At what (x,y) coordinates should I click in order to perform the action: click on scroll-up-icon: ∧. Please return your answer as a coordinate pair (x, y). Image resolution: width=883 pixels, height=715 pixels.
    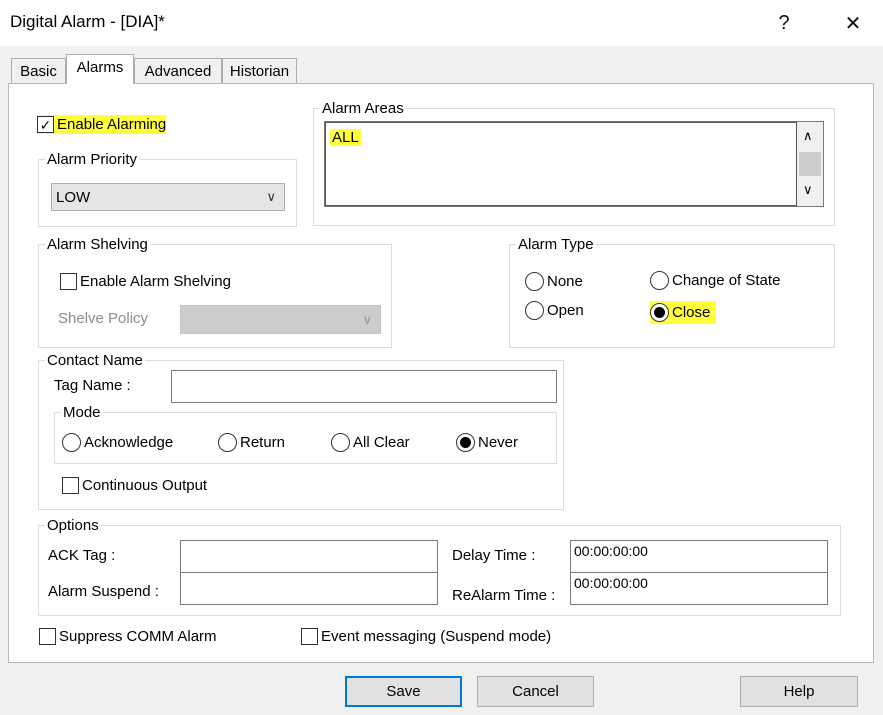
    Looking at the image, I should click on (808, 136).